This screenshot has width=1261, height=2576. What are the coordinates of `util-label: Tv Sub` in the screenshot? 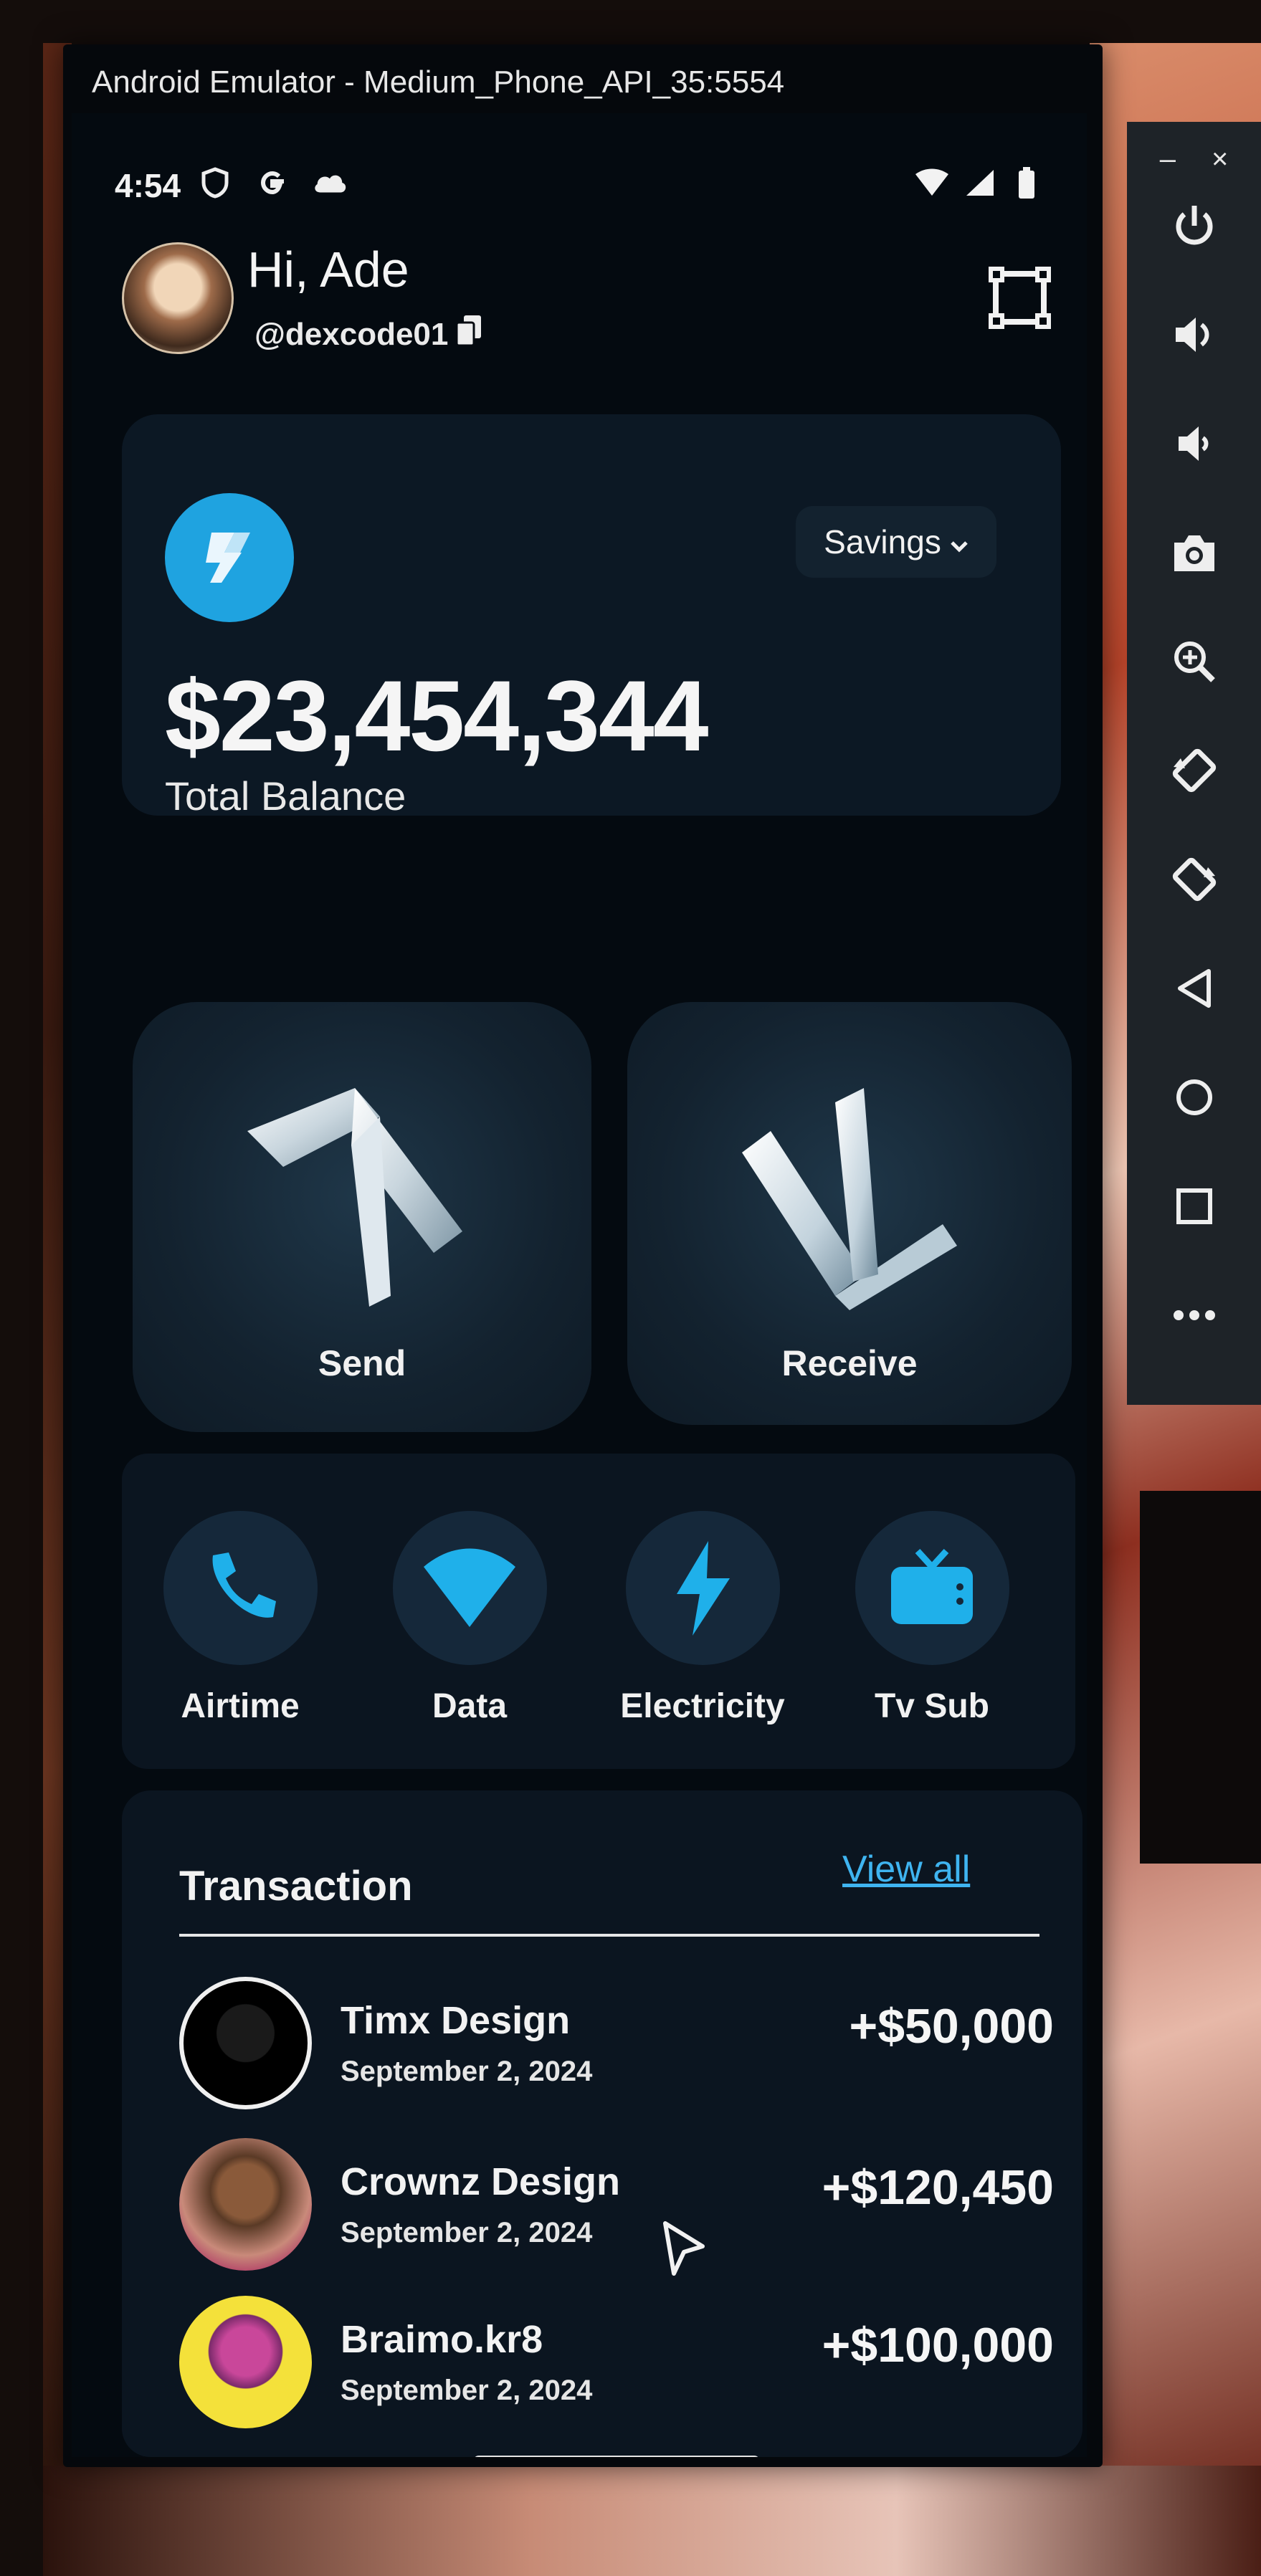 It's located at (931, 1706).